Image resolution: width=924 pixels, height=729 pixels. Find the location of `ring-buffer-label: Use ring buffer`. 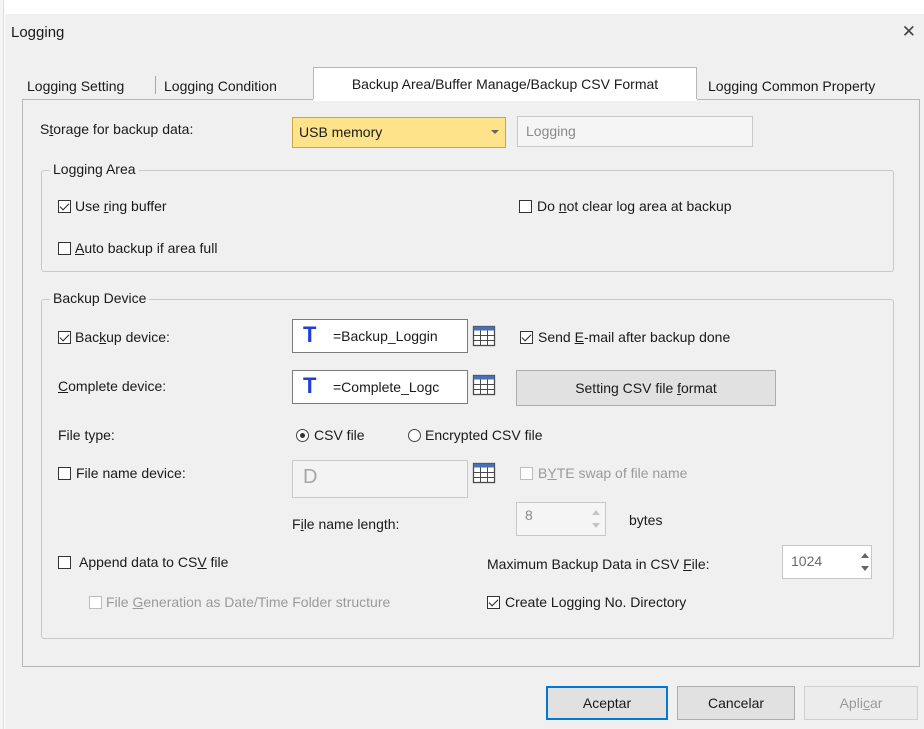

ring-buffer-label: Use ring buffer is located at coordinates (121, 206).